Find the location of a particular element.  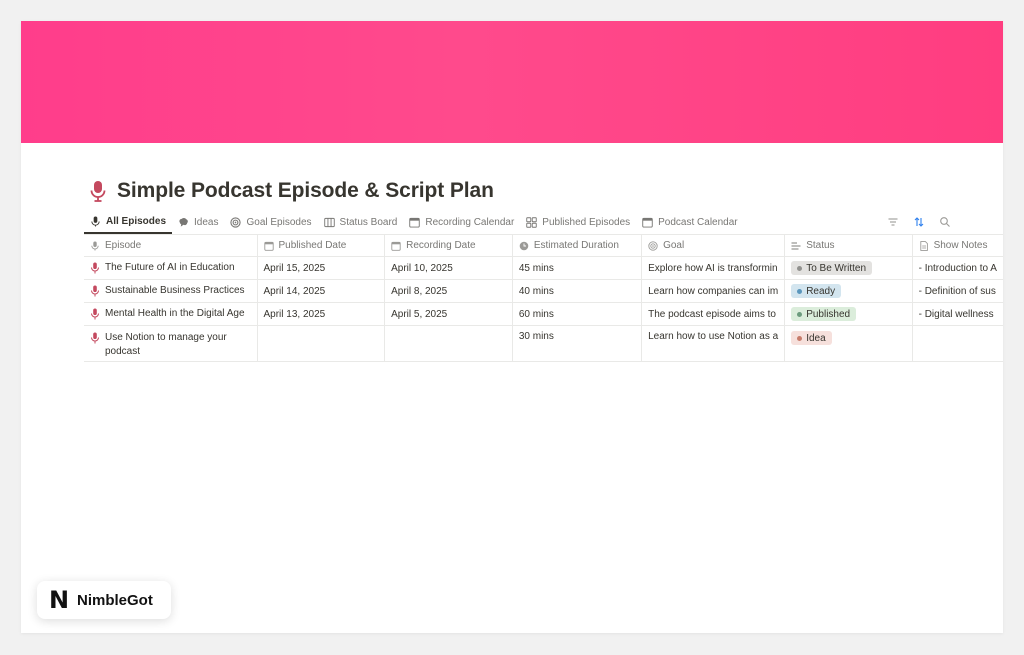

tab-label: Status Board is located at coordinates (368, 222).